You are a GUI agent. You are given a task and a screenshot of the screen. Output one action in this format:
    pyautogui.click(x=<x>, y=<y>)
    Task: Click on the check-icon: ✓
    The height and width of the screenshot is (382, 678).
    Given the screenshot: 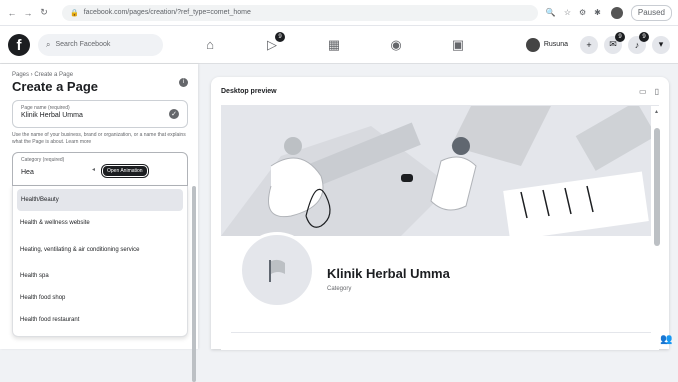 What is the action you would take?
    pyautogui.click(x=174, y=114)
    